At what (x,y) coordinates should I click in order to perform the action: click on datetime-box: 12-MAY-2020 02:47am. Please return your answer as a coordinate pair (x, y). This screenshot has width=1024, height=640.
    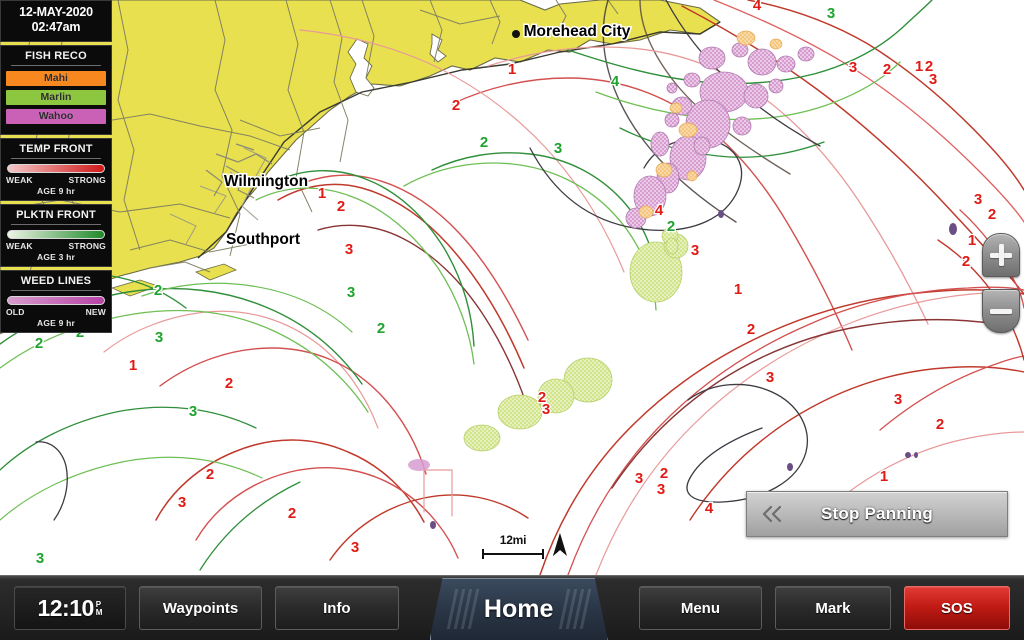
    Looking at the image, I should click on (56, 21).